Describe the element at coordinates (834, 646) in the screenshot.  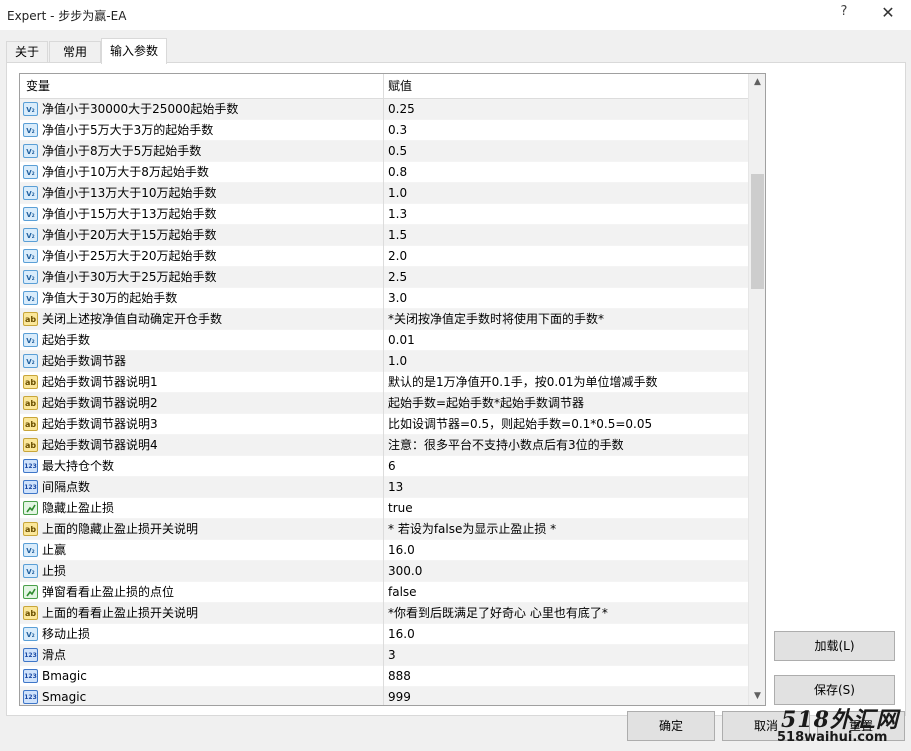
I see `load-button: 加载(L)` at that location.